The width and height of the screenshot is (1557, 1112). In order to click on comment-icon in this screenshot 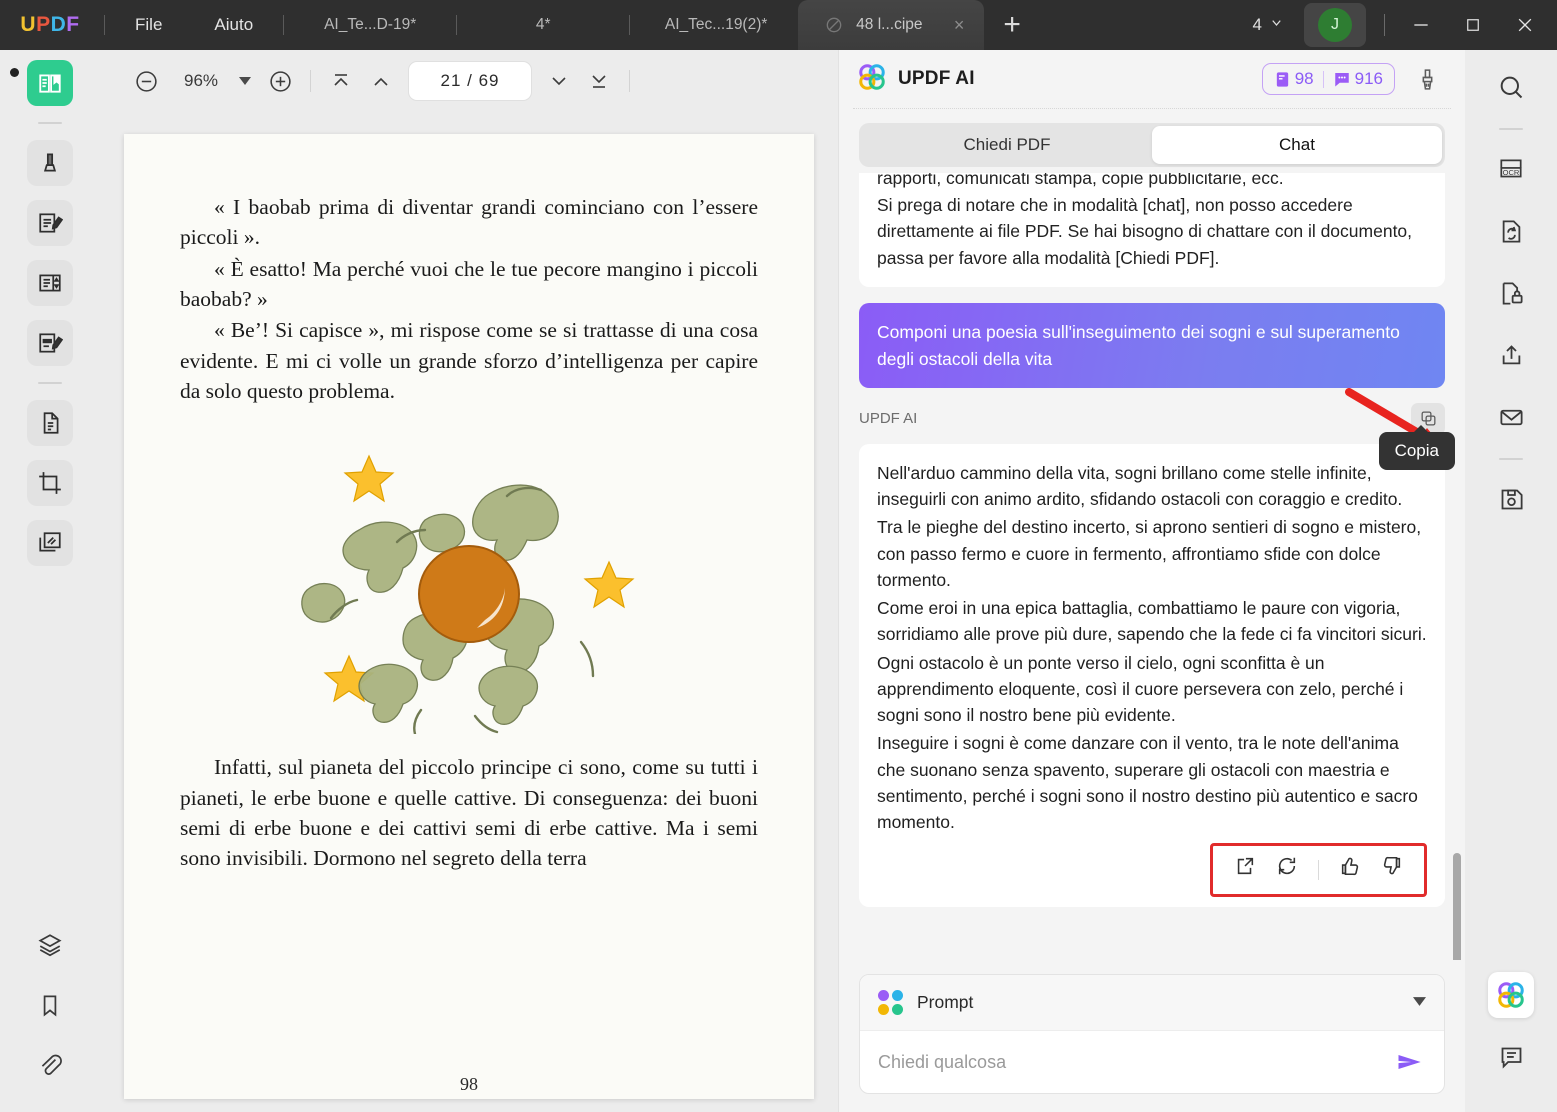, I will do `click(1511, 1057)`.